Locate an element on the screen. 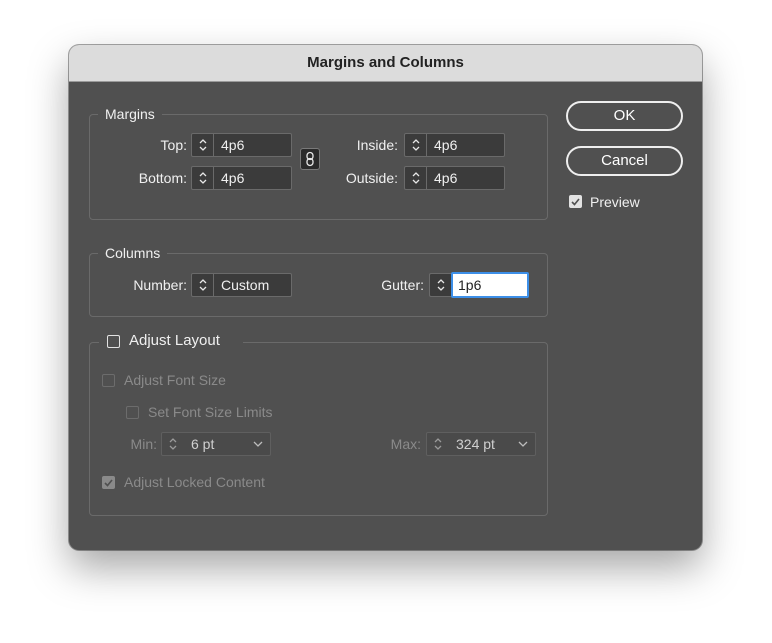  adjust-layout-checkbox is located at coordinates (113, 341).